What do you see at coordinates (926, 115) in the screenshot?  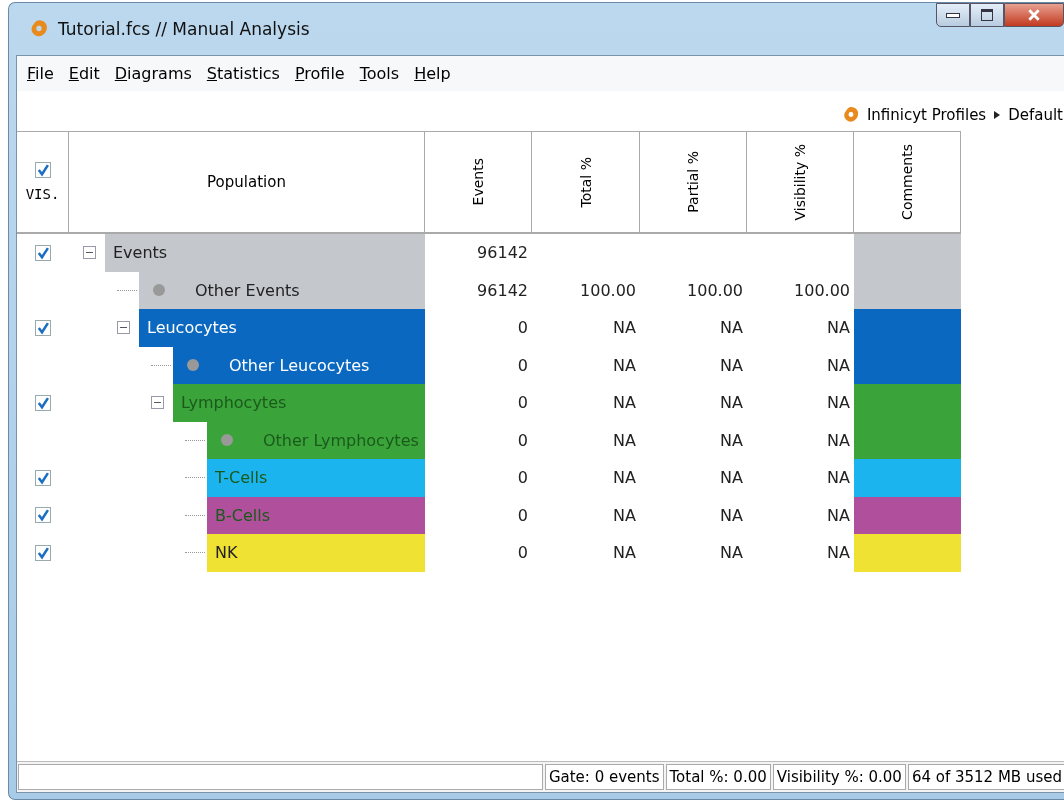 I see `profiles-link: Infinicyt Profiles` at bounding box center [926, 115].